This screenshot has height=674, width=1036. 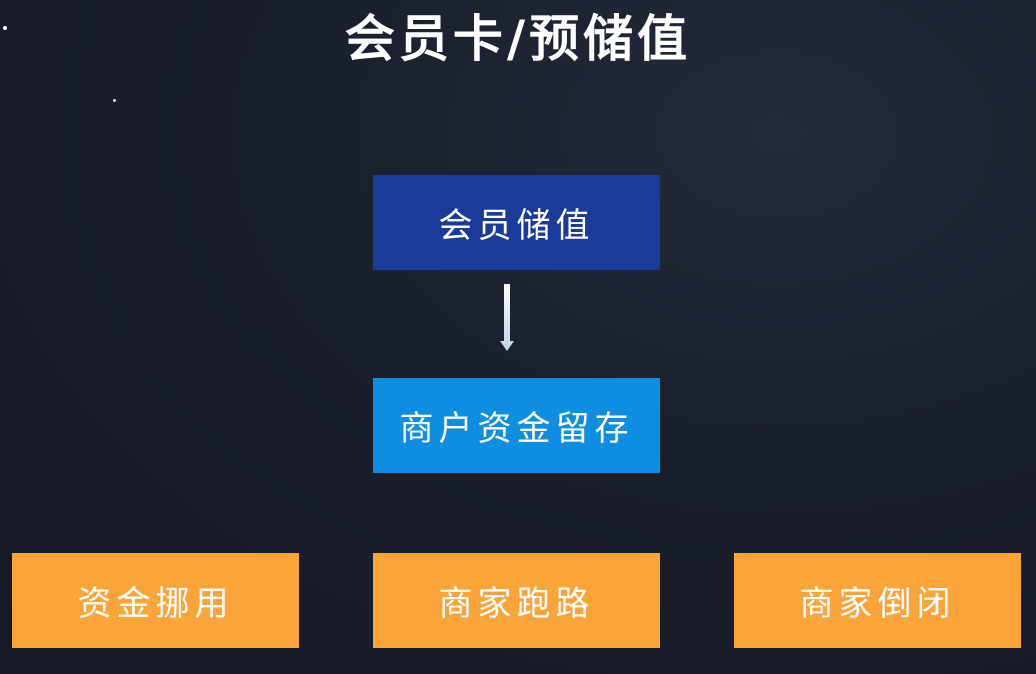 I want to click on risk-node-fund-misuse: 资金挪用, so click(x=155, y=600).